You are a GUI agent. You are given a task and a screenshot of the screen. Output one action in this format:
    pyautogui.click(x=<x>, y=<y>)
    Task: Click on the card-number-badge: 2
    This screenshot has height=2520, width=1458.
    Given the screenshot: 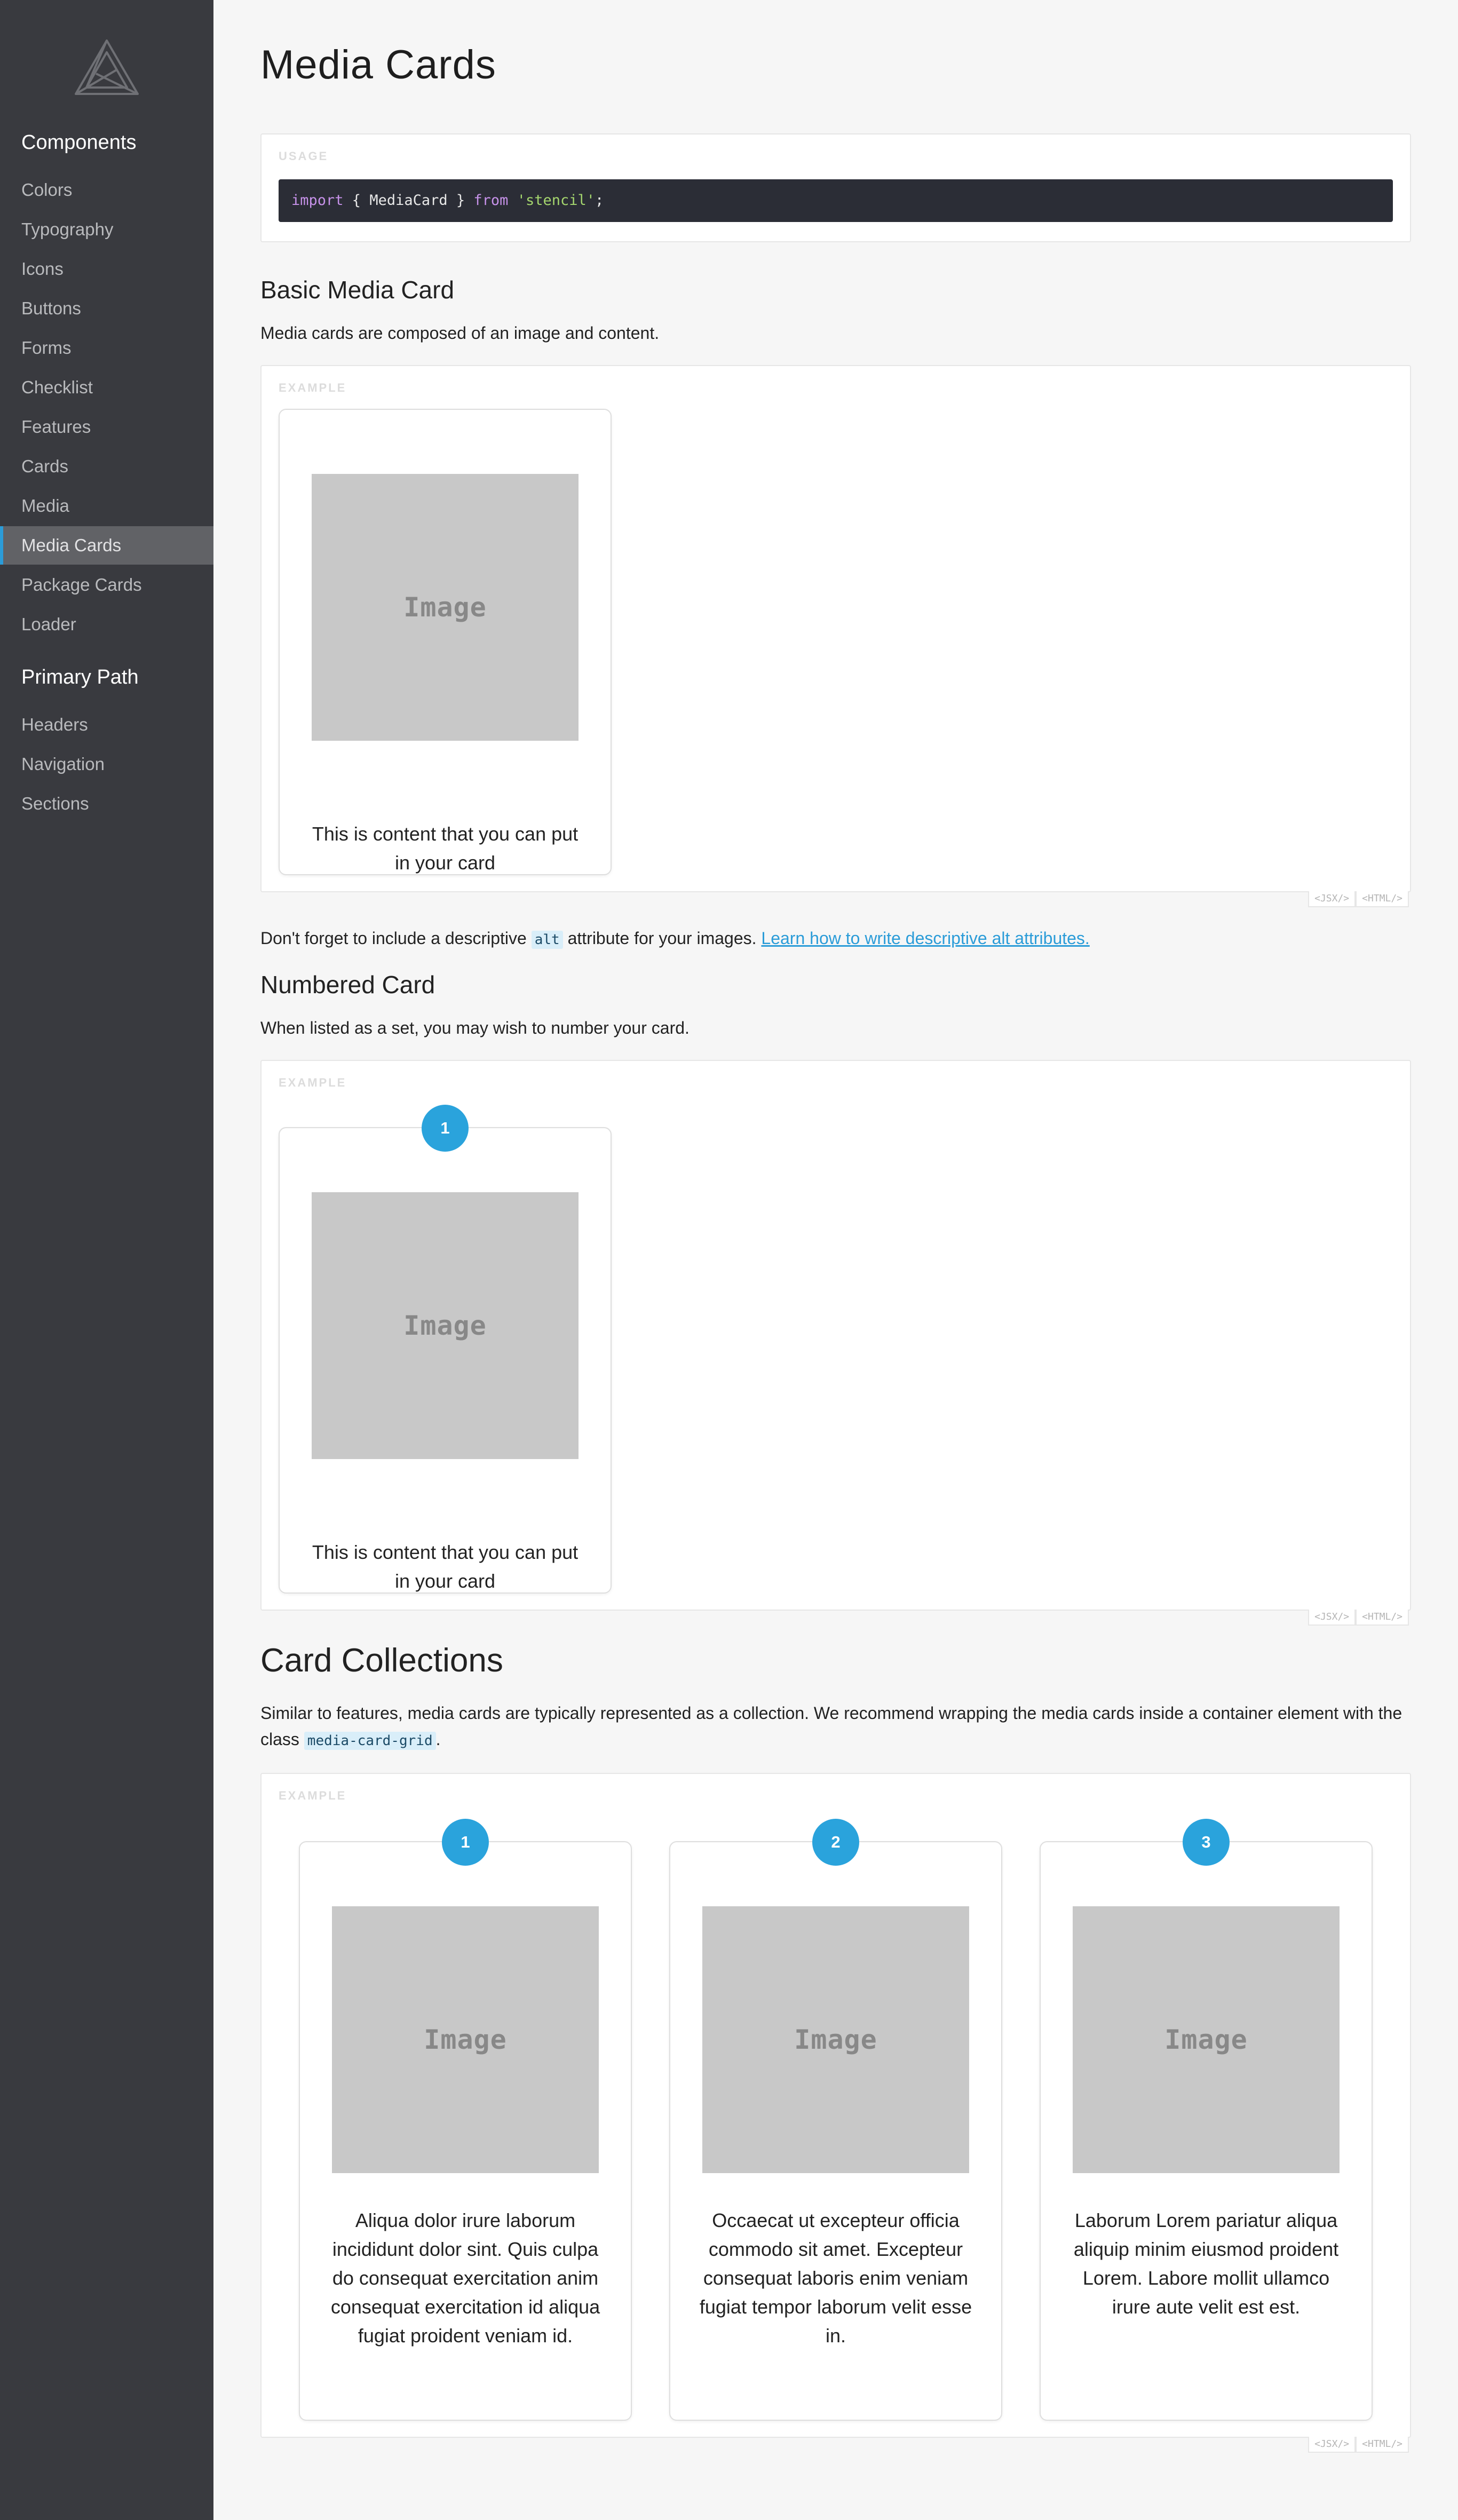 What is the action you would take?
    pyautogui.click(x=835, y=1843)
    